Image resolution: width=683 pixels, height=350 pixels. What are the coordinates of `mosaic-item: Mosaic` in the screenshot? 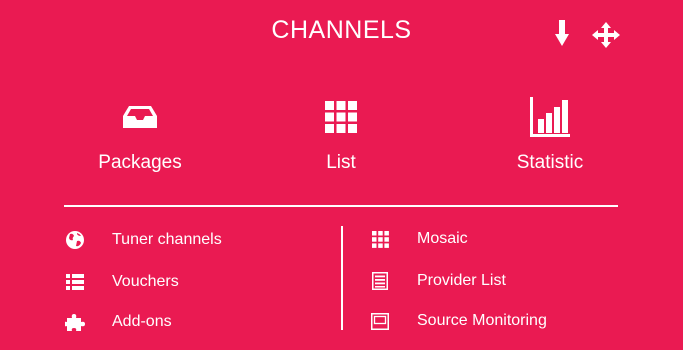 It's located at (418, 239).